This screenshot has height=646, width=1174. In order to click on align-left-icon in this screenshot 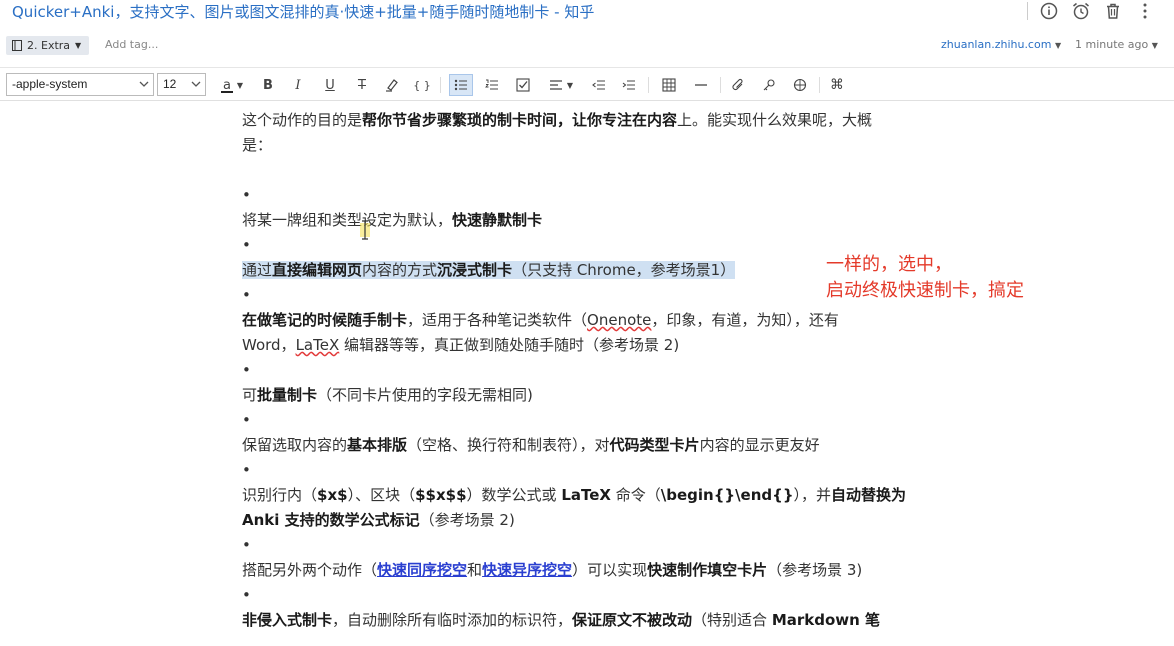, I will do `click(555, 85)`.